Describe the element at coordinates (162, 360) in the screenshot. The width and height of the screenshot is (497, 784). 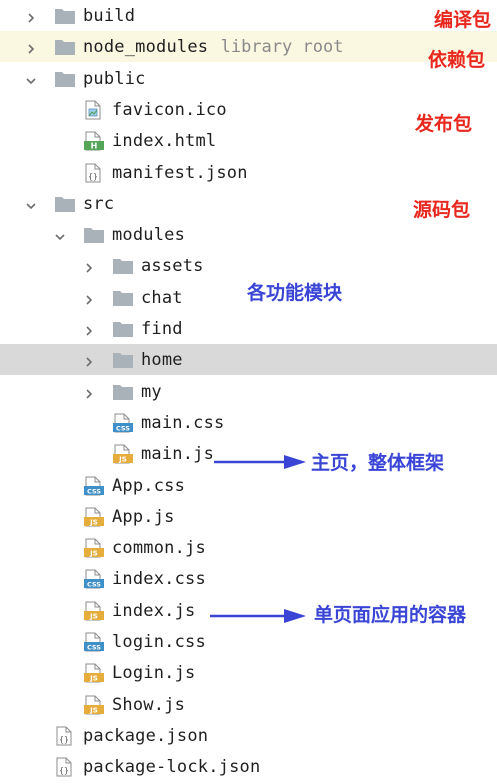
I see `tree-item-label: home` at that location.